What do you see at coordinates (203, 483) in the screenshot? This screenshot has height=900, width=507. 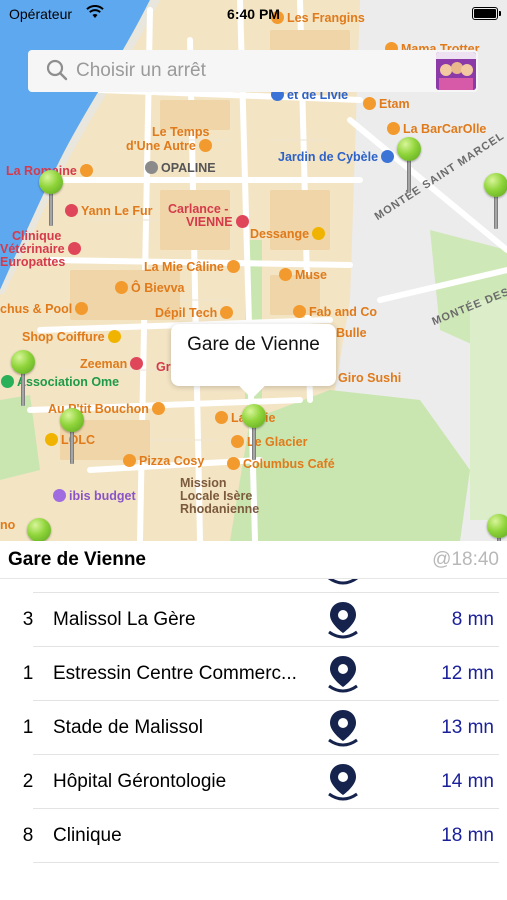 I see `poi-mission: Mission` at bounding box center [203, 483].